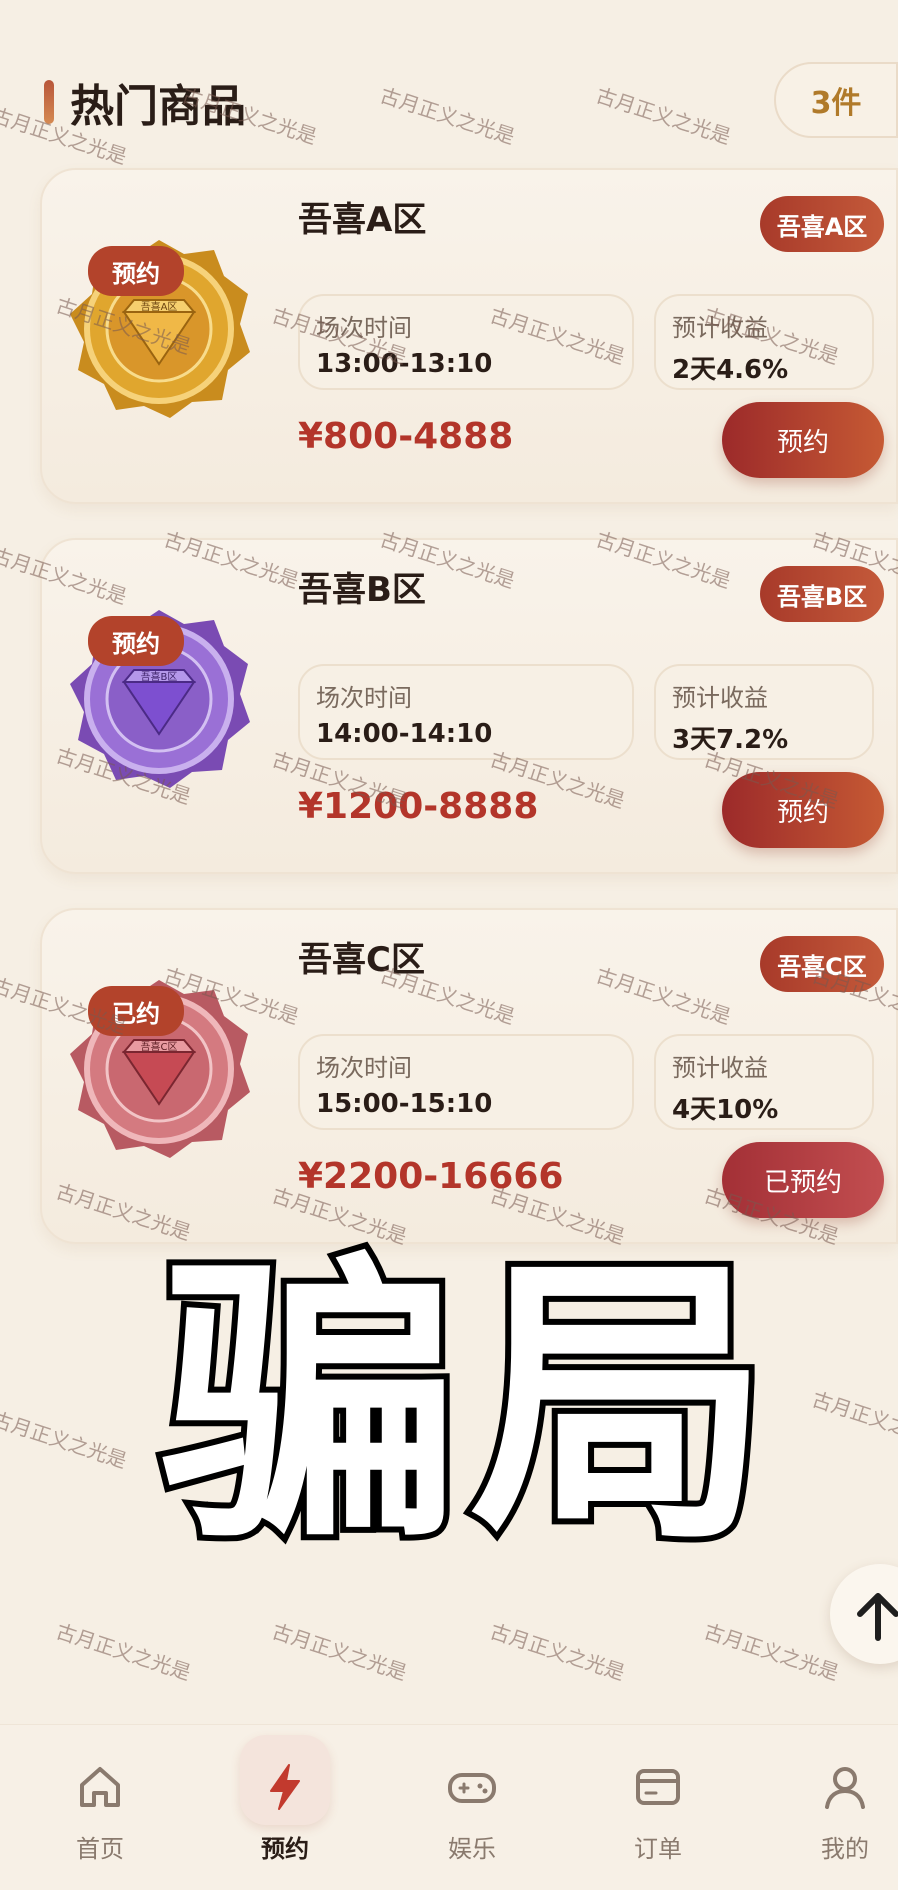 Image resolution: width=898 pixels, height=1890 pixels. What do you see at coordinates (472, 1788) in the screenshot?
I see `gamepad-icon` at bounding box center [472, 1788].